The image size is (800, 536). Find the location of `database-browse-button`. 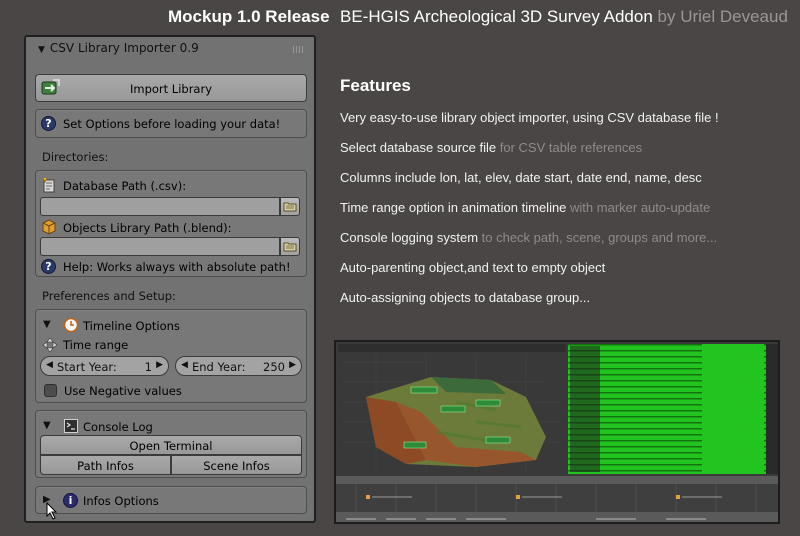

database-browse-button is located at coordinates (290, 206).